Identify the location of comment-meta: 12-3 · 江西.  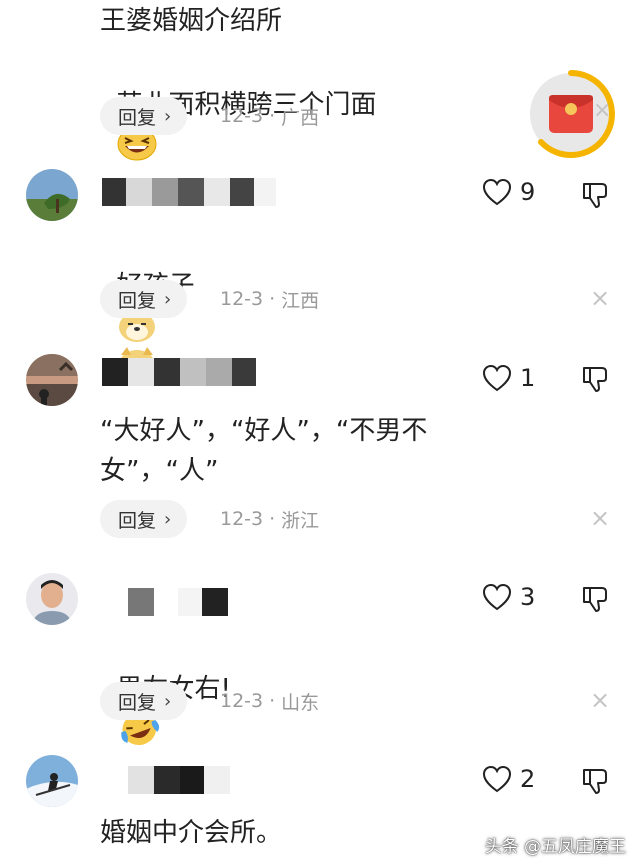
(269, 299).